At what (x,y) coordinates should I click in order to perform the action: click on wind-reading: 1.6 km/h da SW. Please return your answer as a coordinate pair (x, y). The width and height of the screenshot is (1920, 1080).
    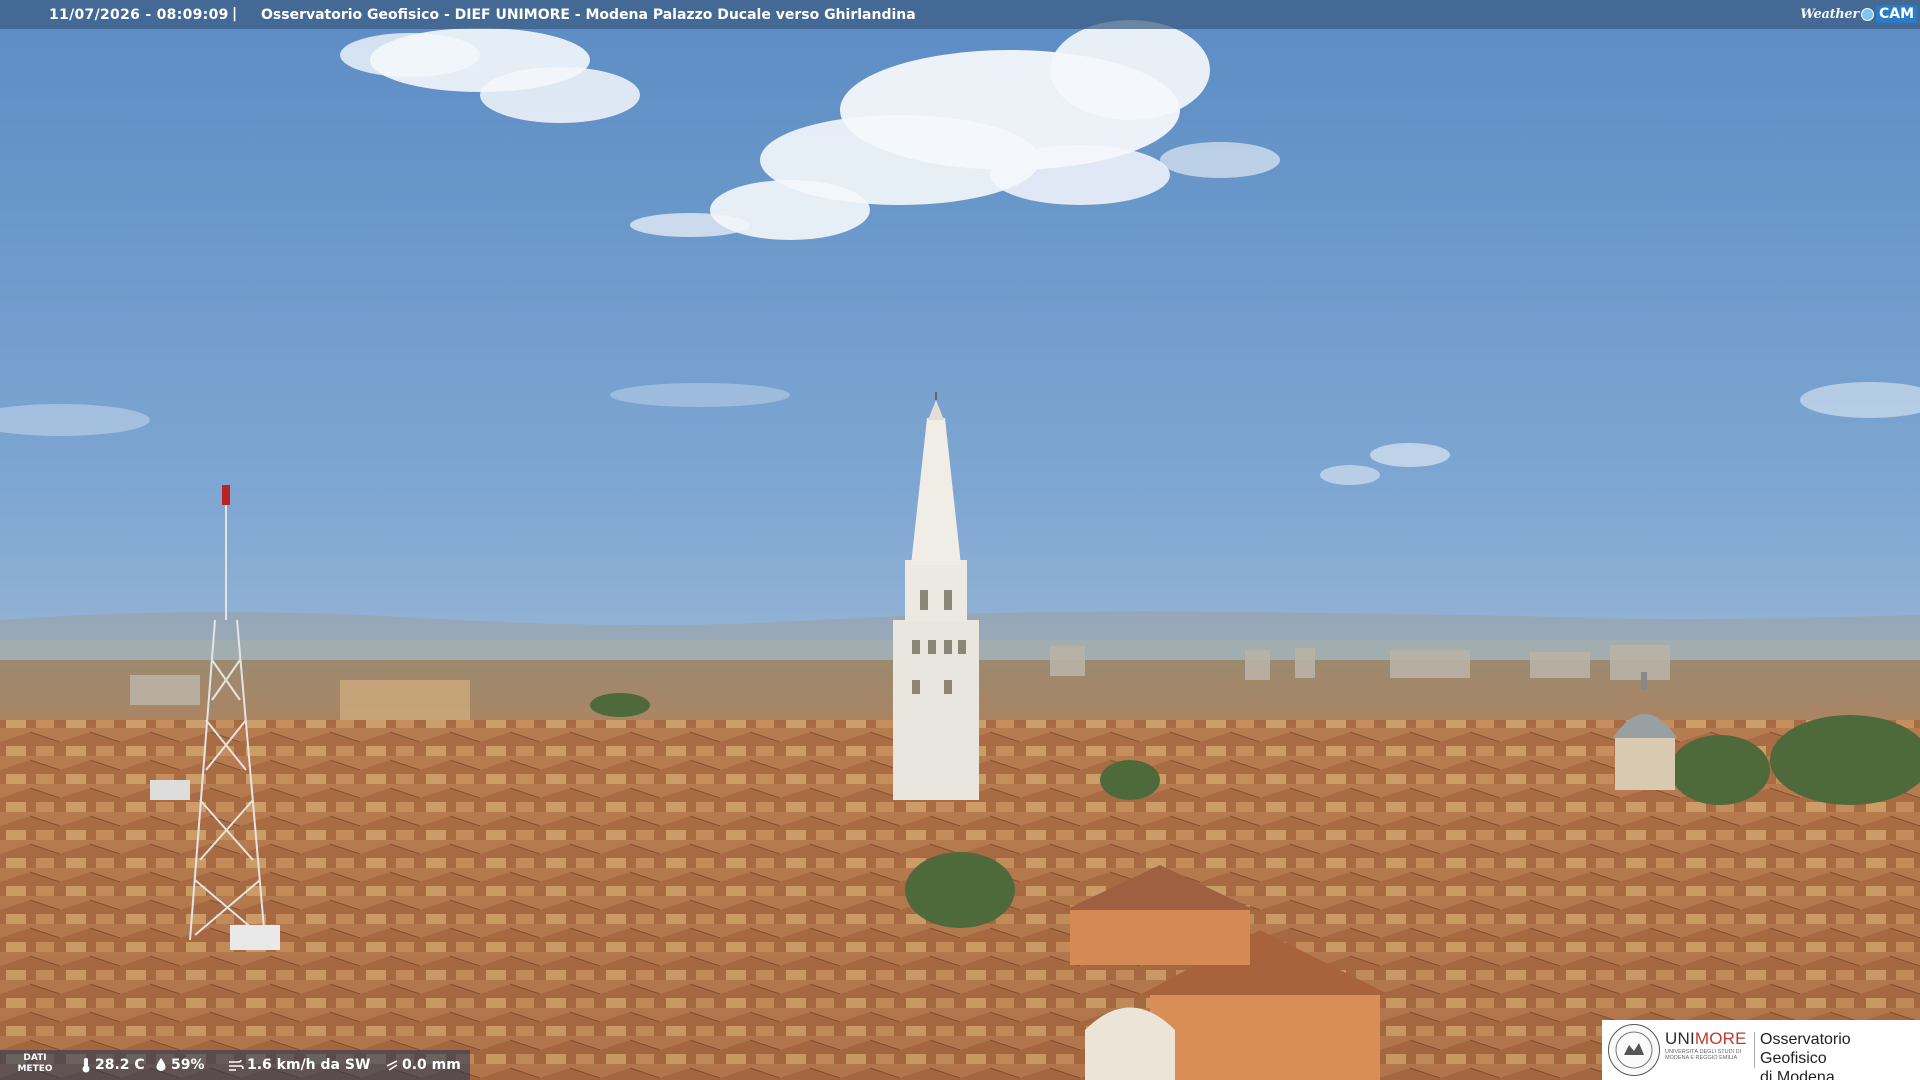
    Looking at the image, I should click on (299, 1065).